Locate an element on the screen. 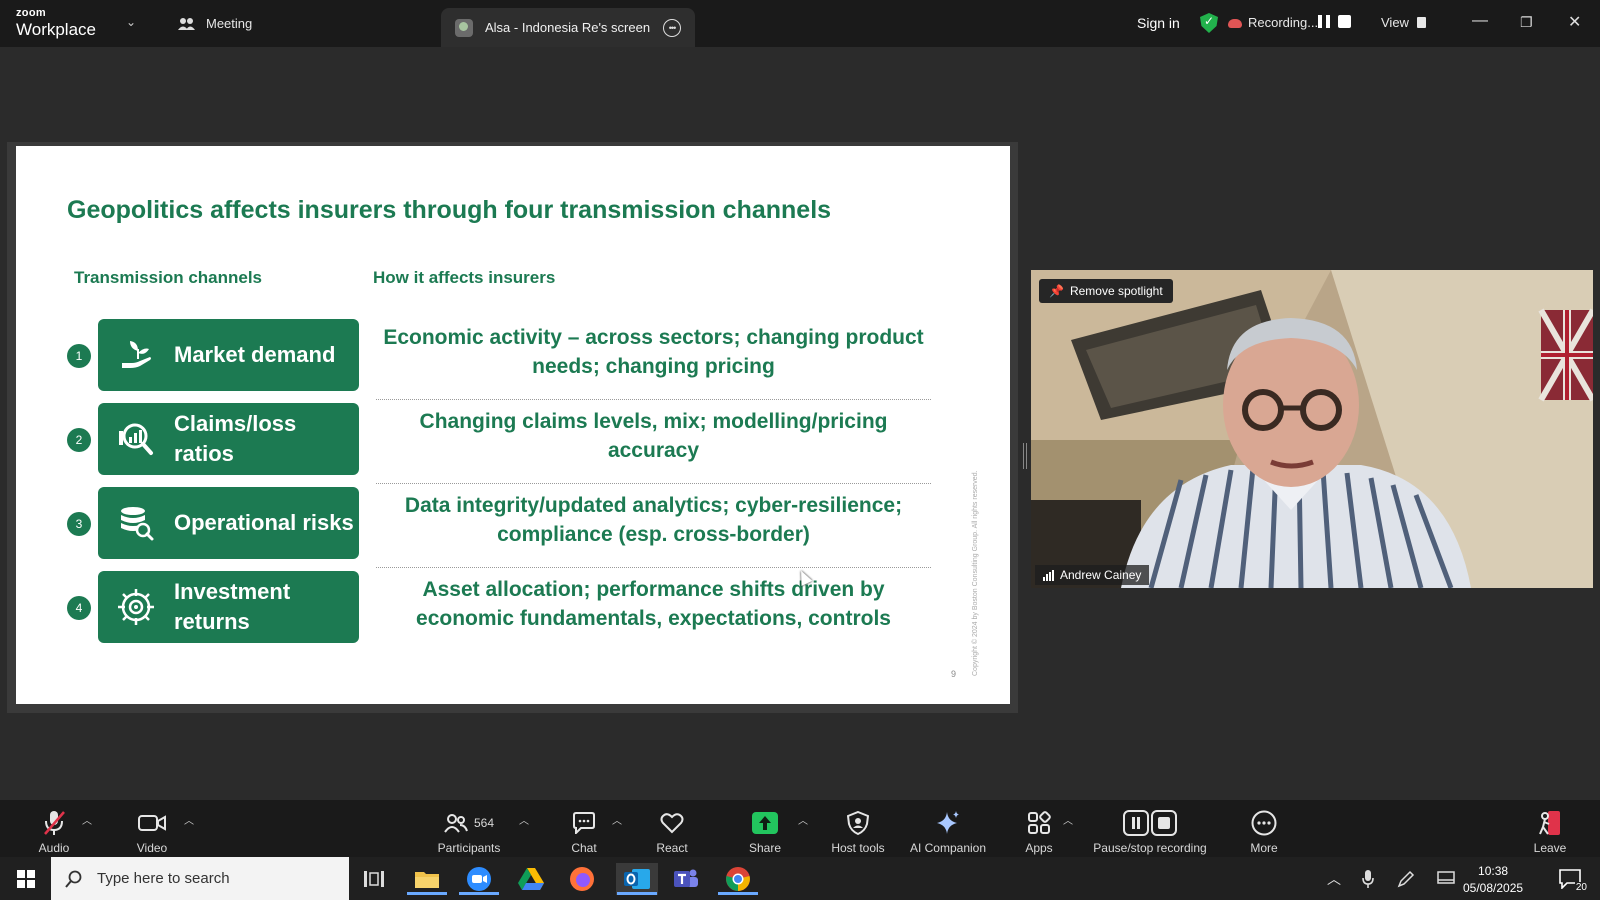 The width and height of the screenshot is (1600, 900). teams-icon is located at coordinates (686, 879).